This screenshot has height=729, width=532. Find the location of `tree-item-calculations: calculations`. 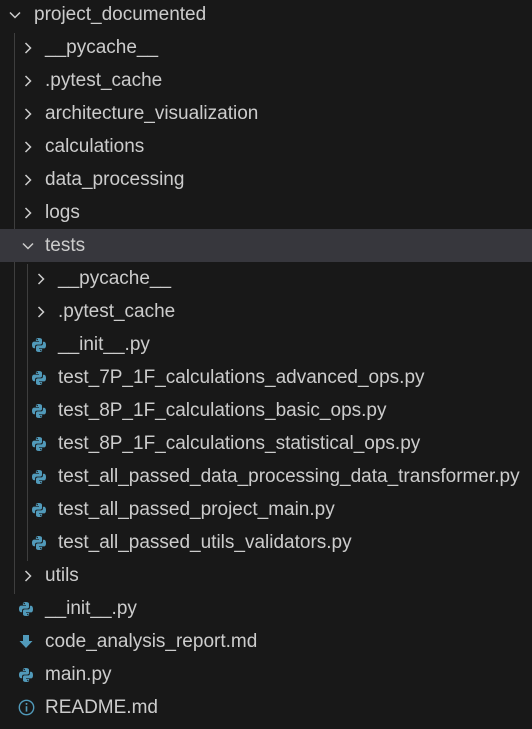

tree-item-calculations: calculations is located at coordinates (266, 146).